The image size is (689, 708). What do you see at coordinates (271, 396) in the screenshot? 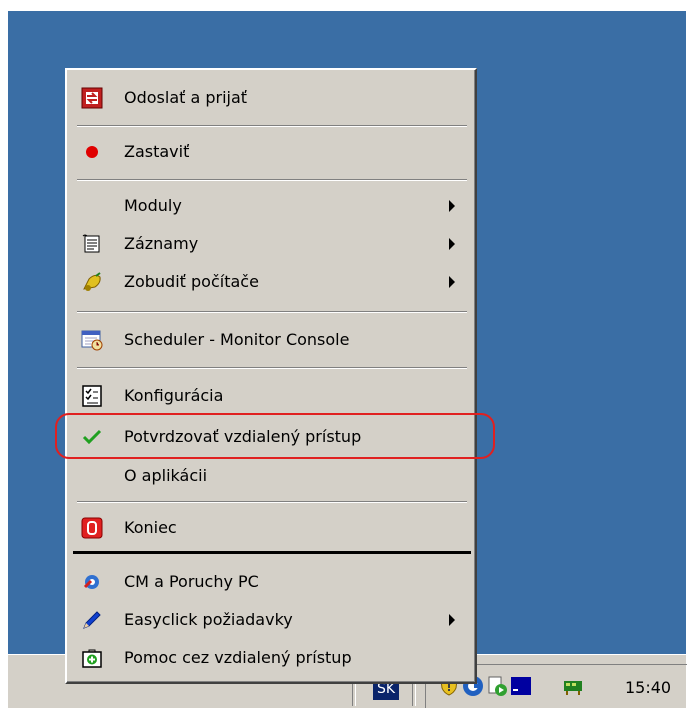
I see `menu-item-configuration: Konfigurácia` at bounding box center [271, 396].